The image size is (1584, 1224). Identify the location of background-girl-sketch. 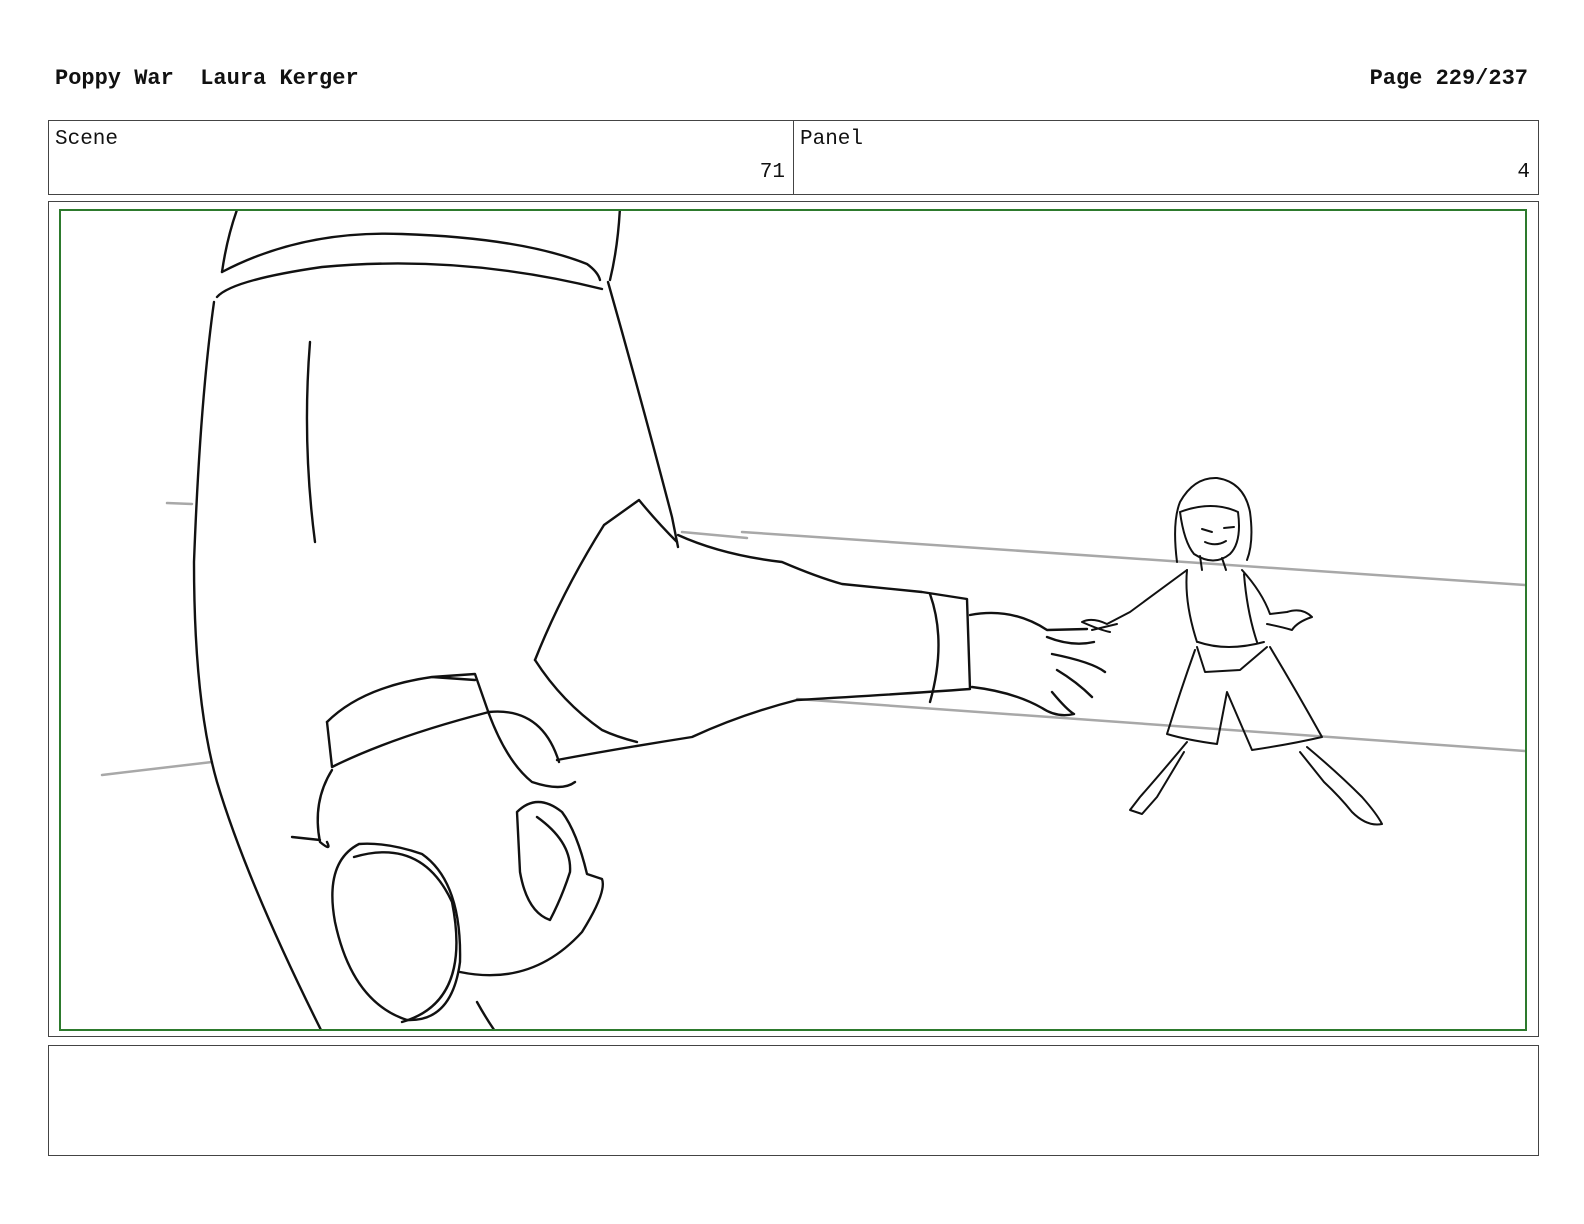
(1232, 651).